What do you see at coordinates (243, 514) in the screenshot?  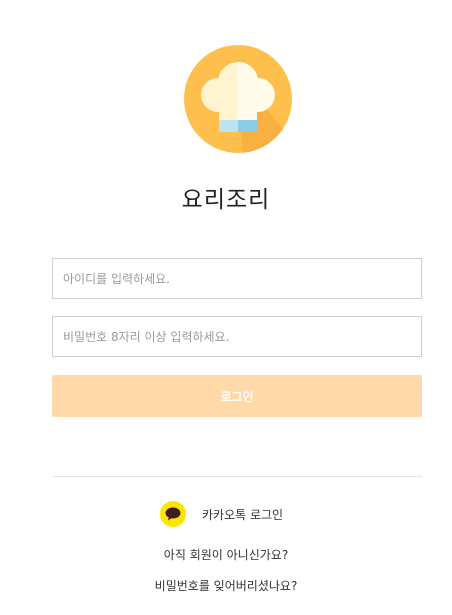 I see `kakao-login-label: 카카오톡 로그인` at bounding box center [243, 514].